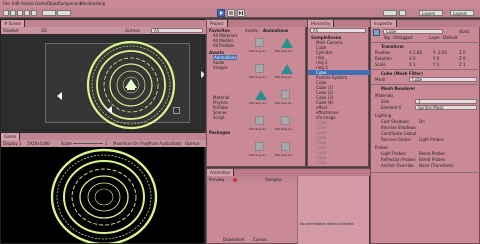  Describe the element at coordinates (13, 13) in the screenshot. I see `move-tool-button` at that location.